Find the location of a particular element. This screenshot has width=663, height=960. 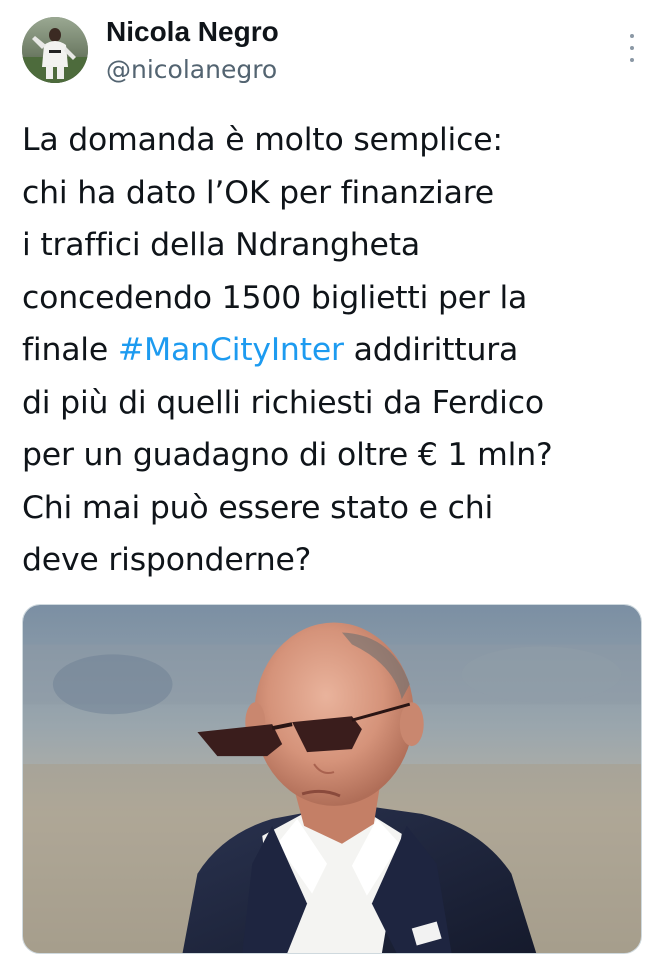

text-segment: per un guadagno di oltre € 1 mln? is located at coordinates (287, 455).